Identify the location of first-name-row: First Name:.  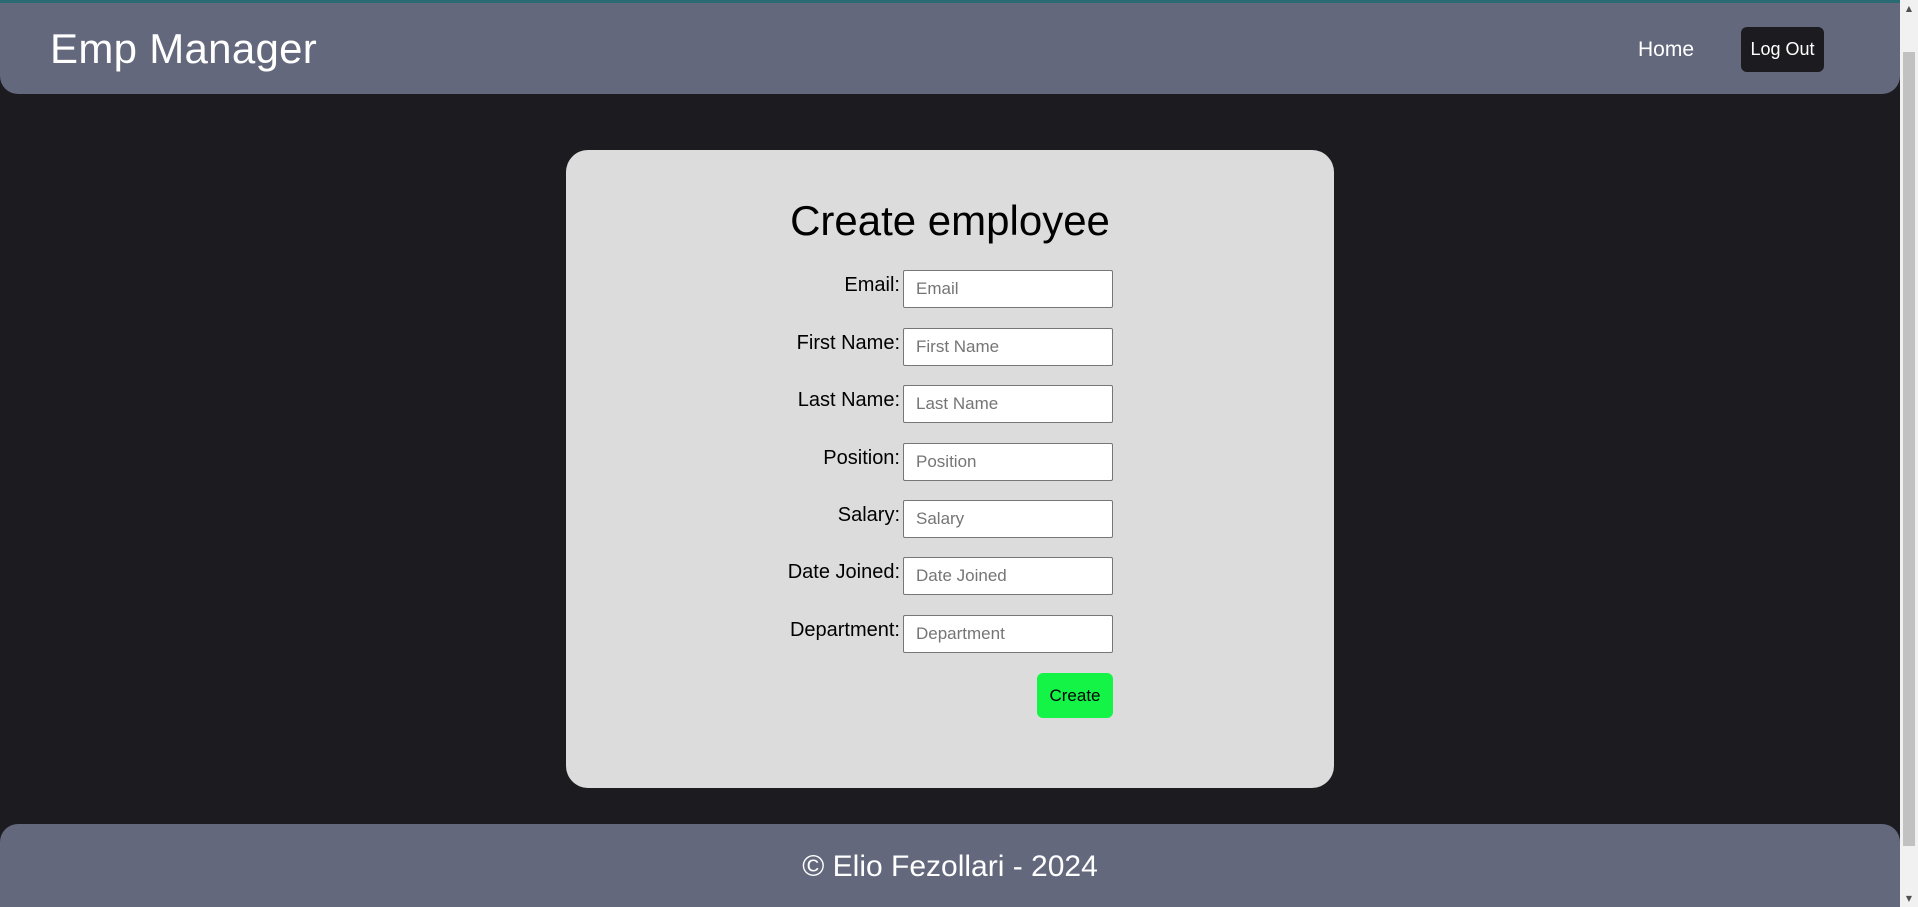
(950, 347).